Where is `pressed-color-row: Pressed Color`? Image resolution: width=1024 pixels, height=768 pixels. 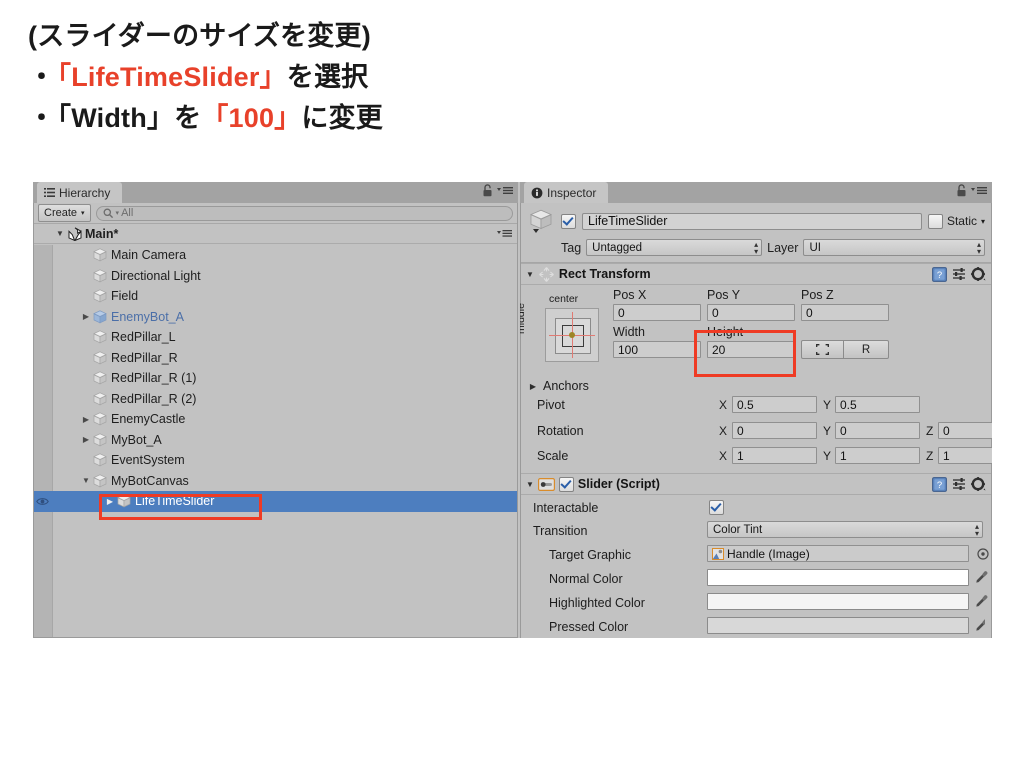
pressed-color-row: Pressed Color is located at coordinates (756, 627).